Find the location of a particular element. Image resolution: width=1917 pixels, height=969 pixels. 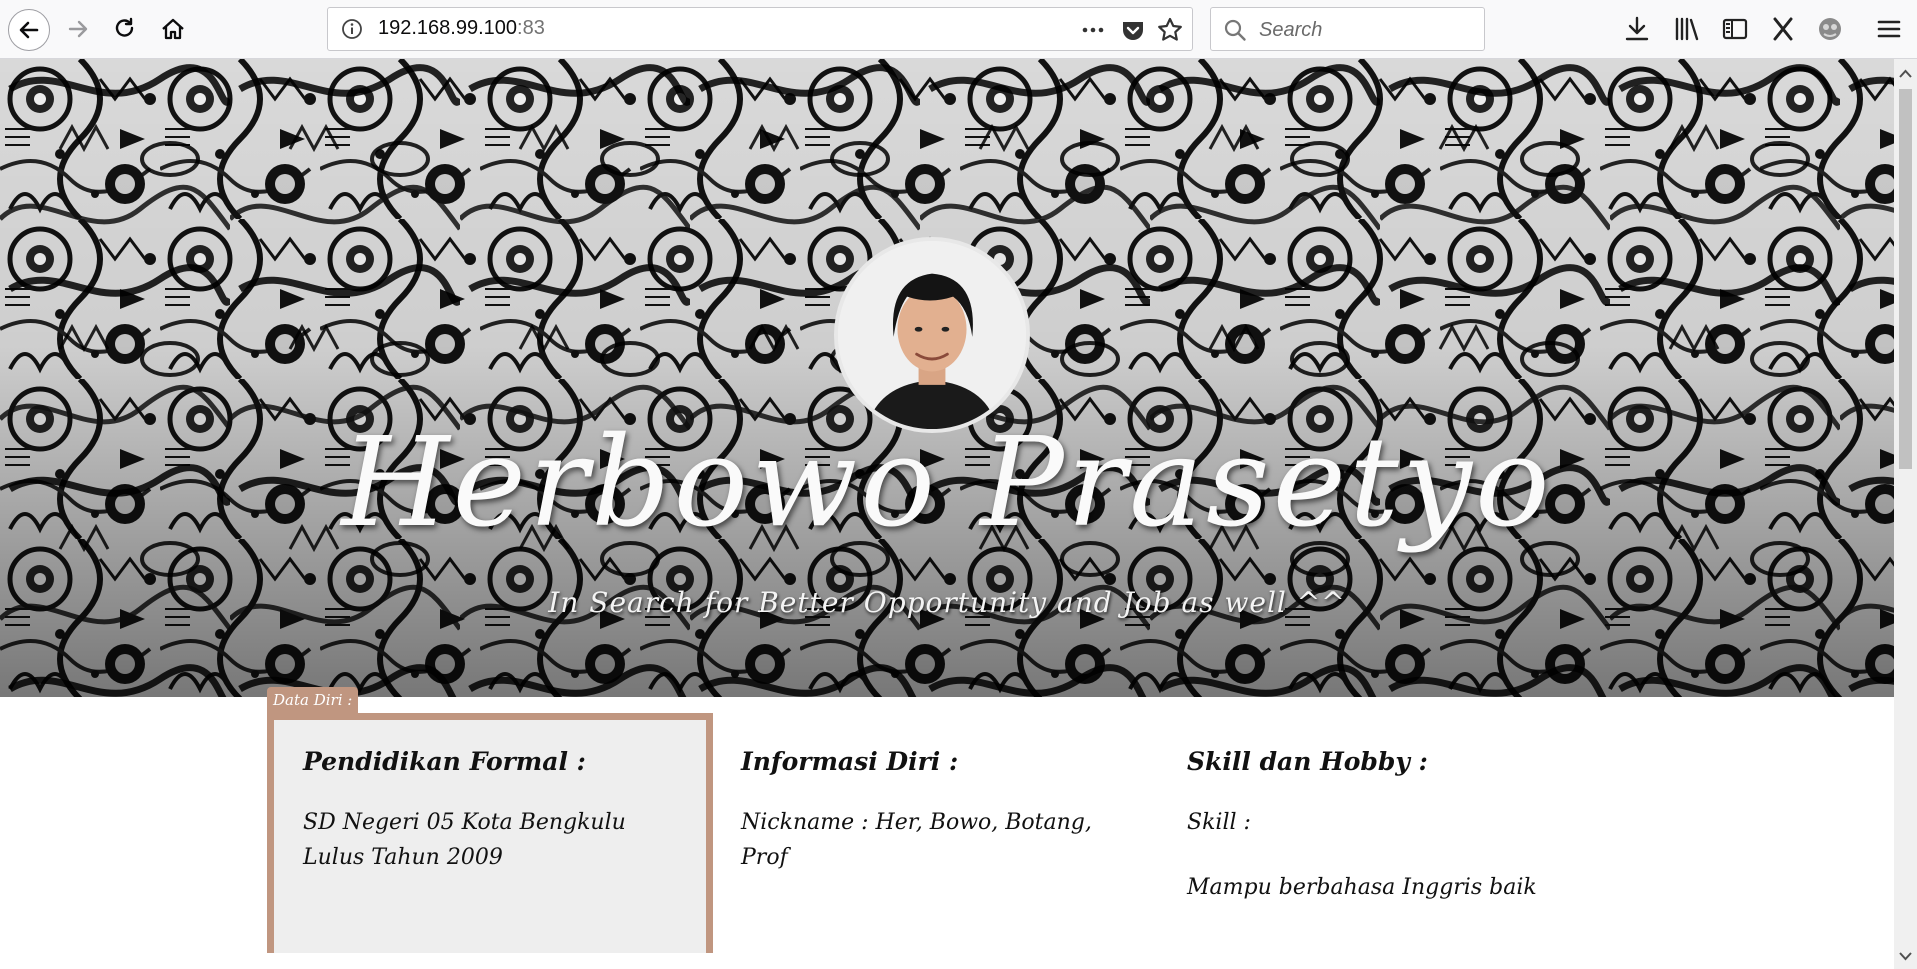

skill-english: Mampu berbahasa Inggris baik is located at coordinates (1362, 887).